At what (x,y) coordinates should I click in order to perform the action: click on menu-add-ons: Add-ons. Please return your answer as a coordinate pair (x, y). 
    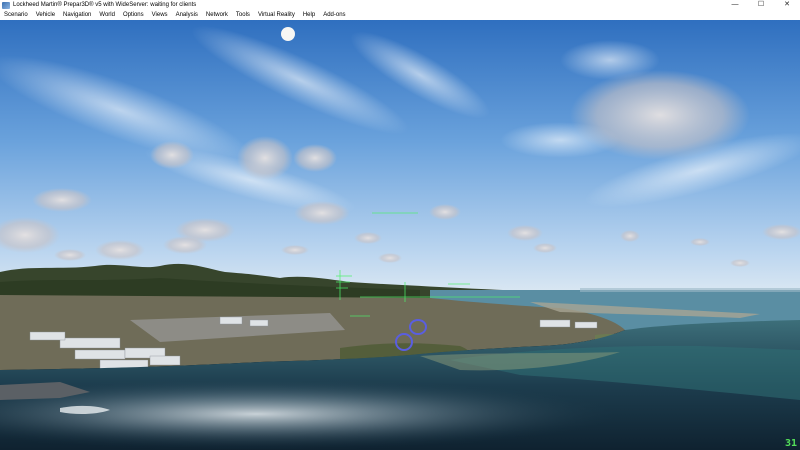
    Looking at the image, I should click on (334, 15).